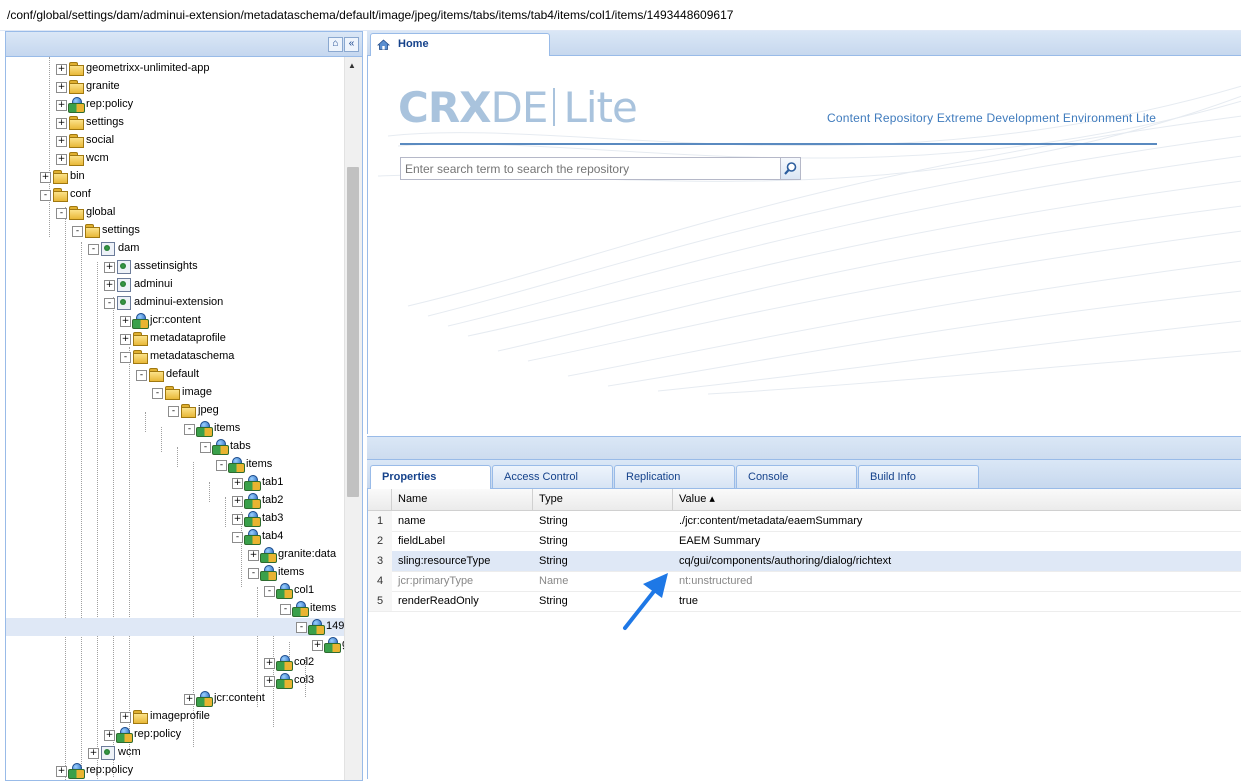 Image resolution: width=1241 pixels, height=781 pixels. I want to click on tree-node: + col2, so click(175, 663).